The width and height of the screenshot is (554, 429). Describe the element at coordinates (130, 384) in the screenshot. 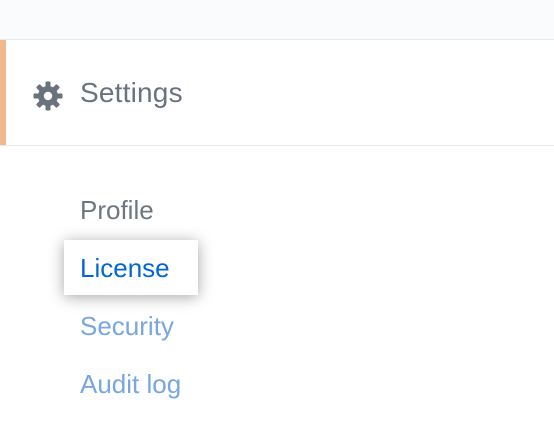

I see `nav-item-audit-log: Audit log` at that location.